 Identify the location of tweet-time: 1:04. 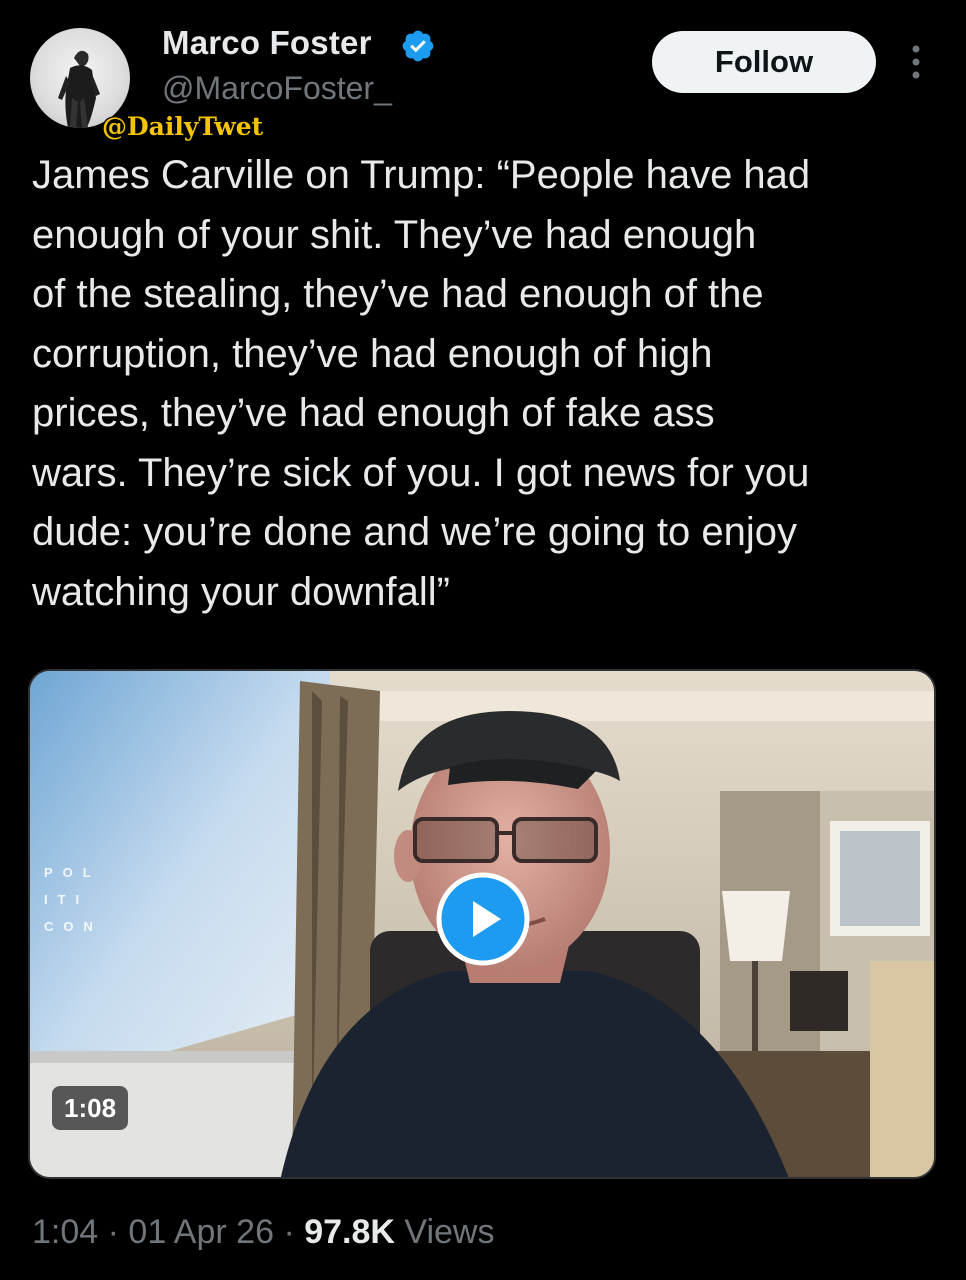
(65, 1232).